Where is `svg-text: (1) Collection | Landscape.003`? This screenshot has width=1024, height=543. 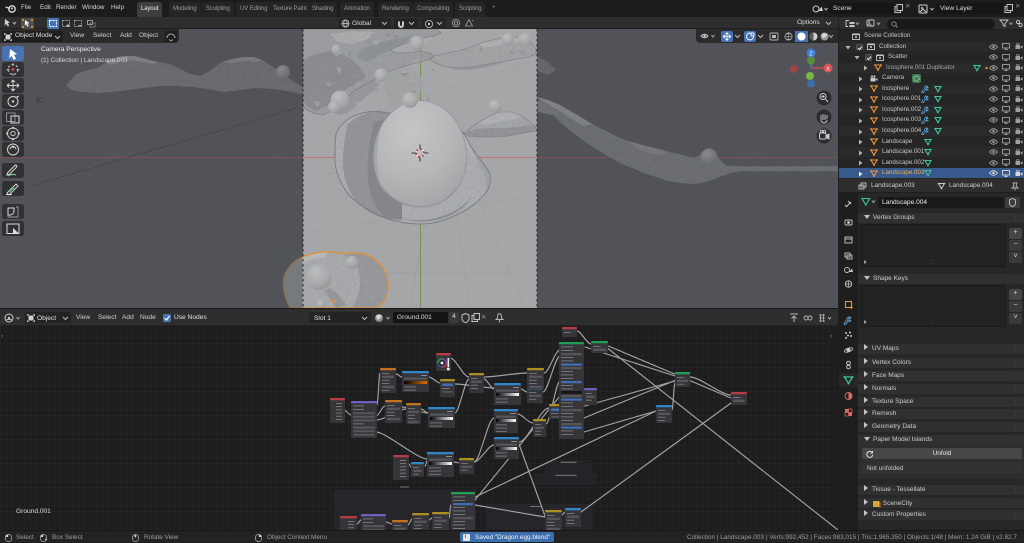
svg-text: (1) Collection | Landscape.003 is located at coordinates (84, 60).